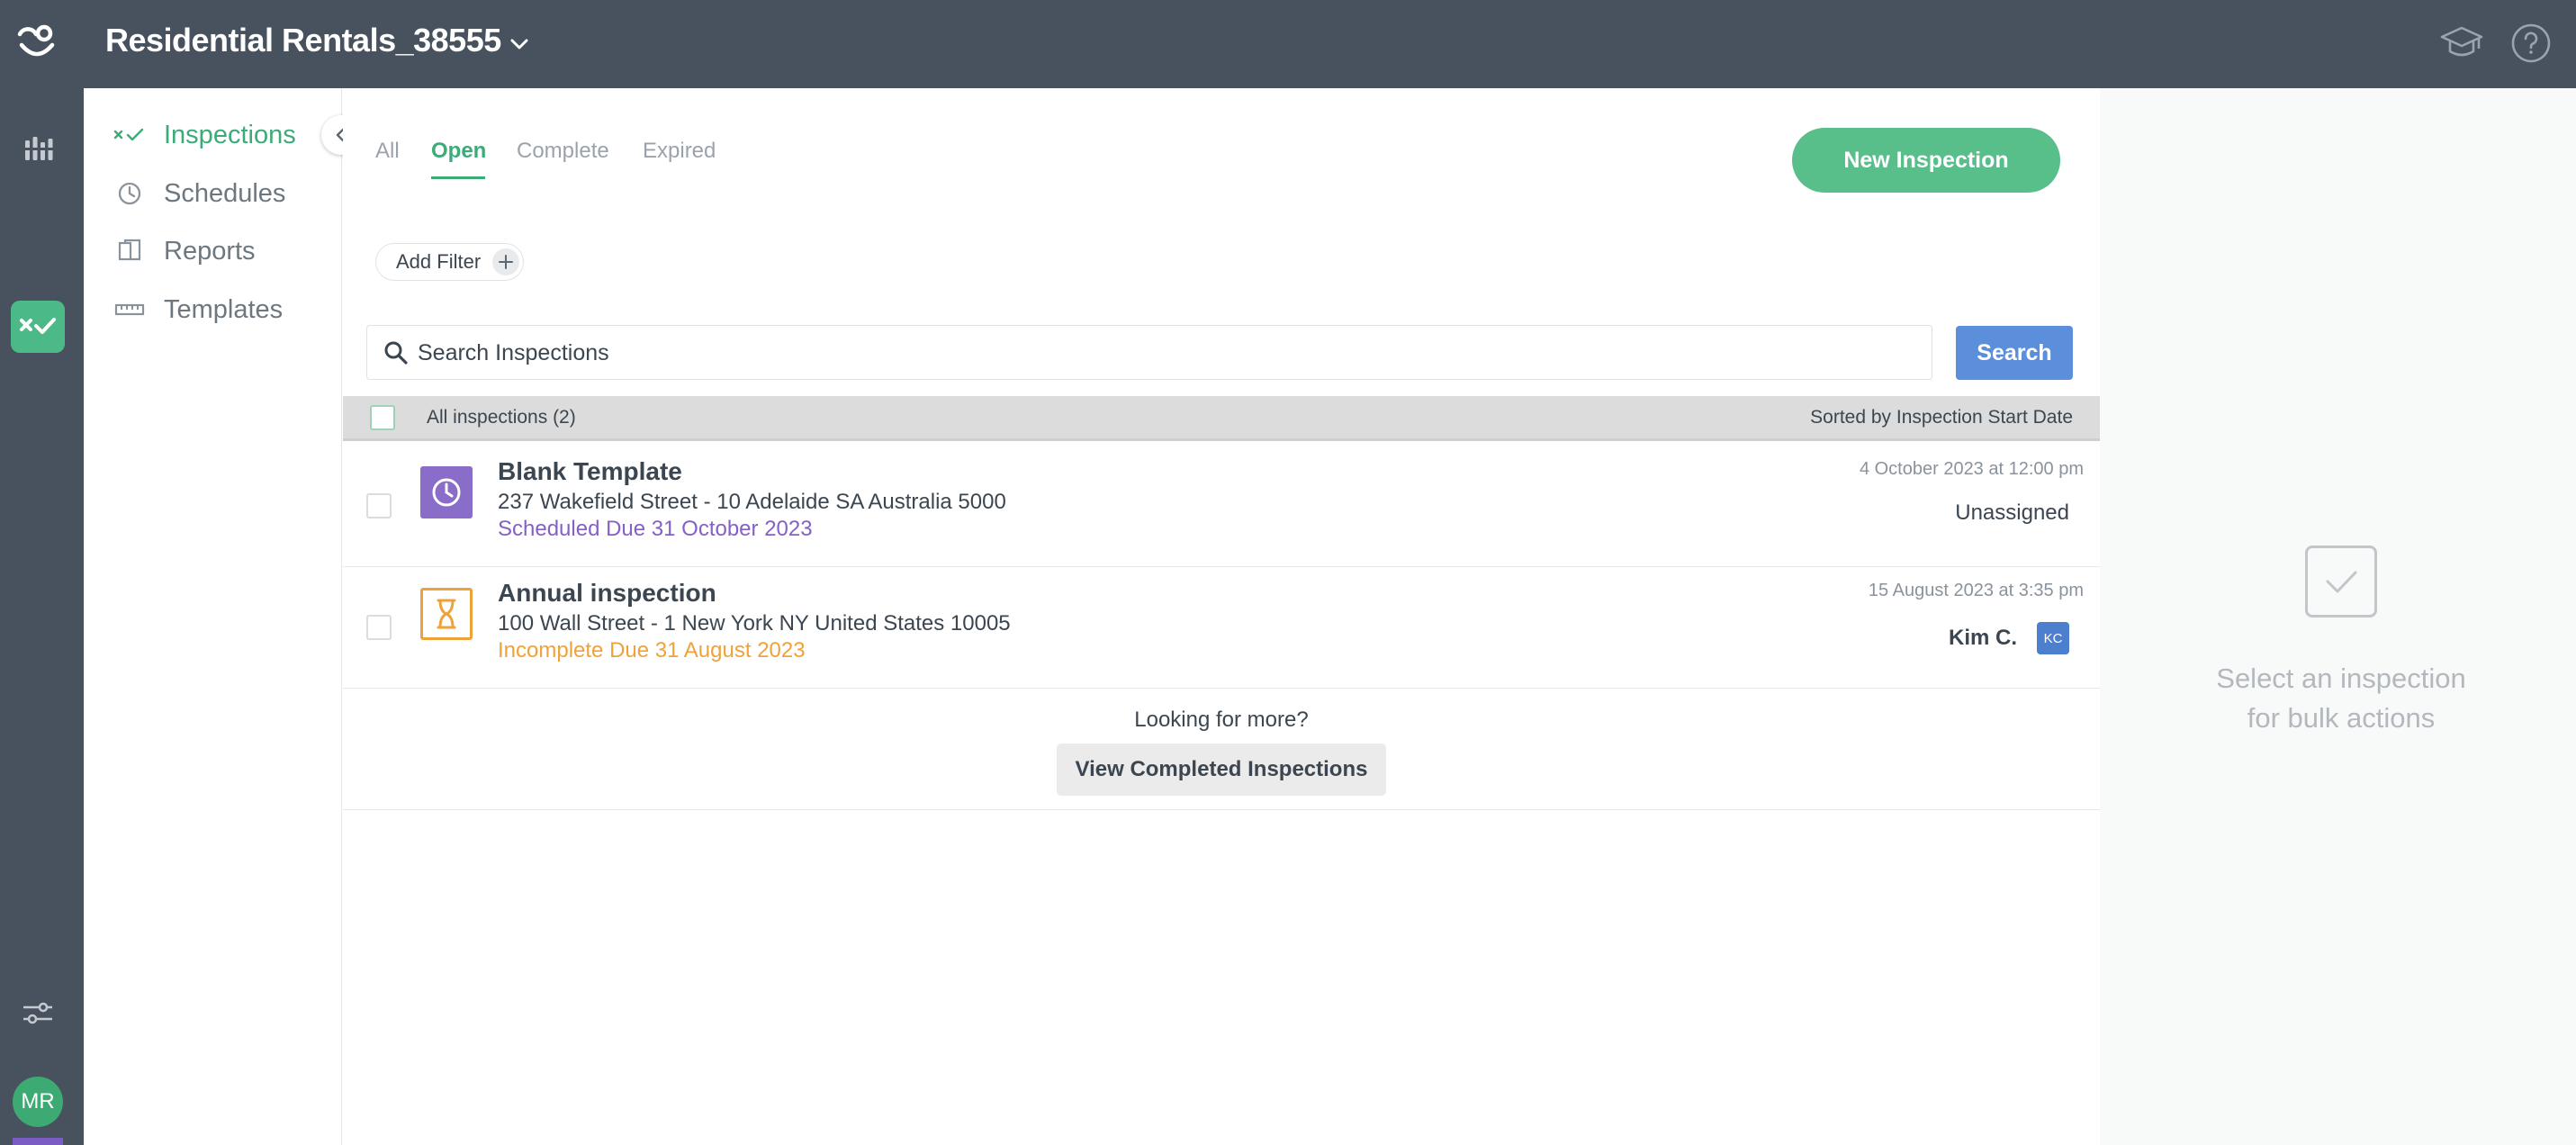 The height and width of the screenshot is (1145, 2576). Describe the element at coordinates (563, 151) in the screenshot. I see `tab-complete: Complete` at that location.